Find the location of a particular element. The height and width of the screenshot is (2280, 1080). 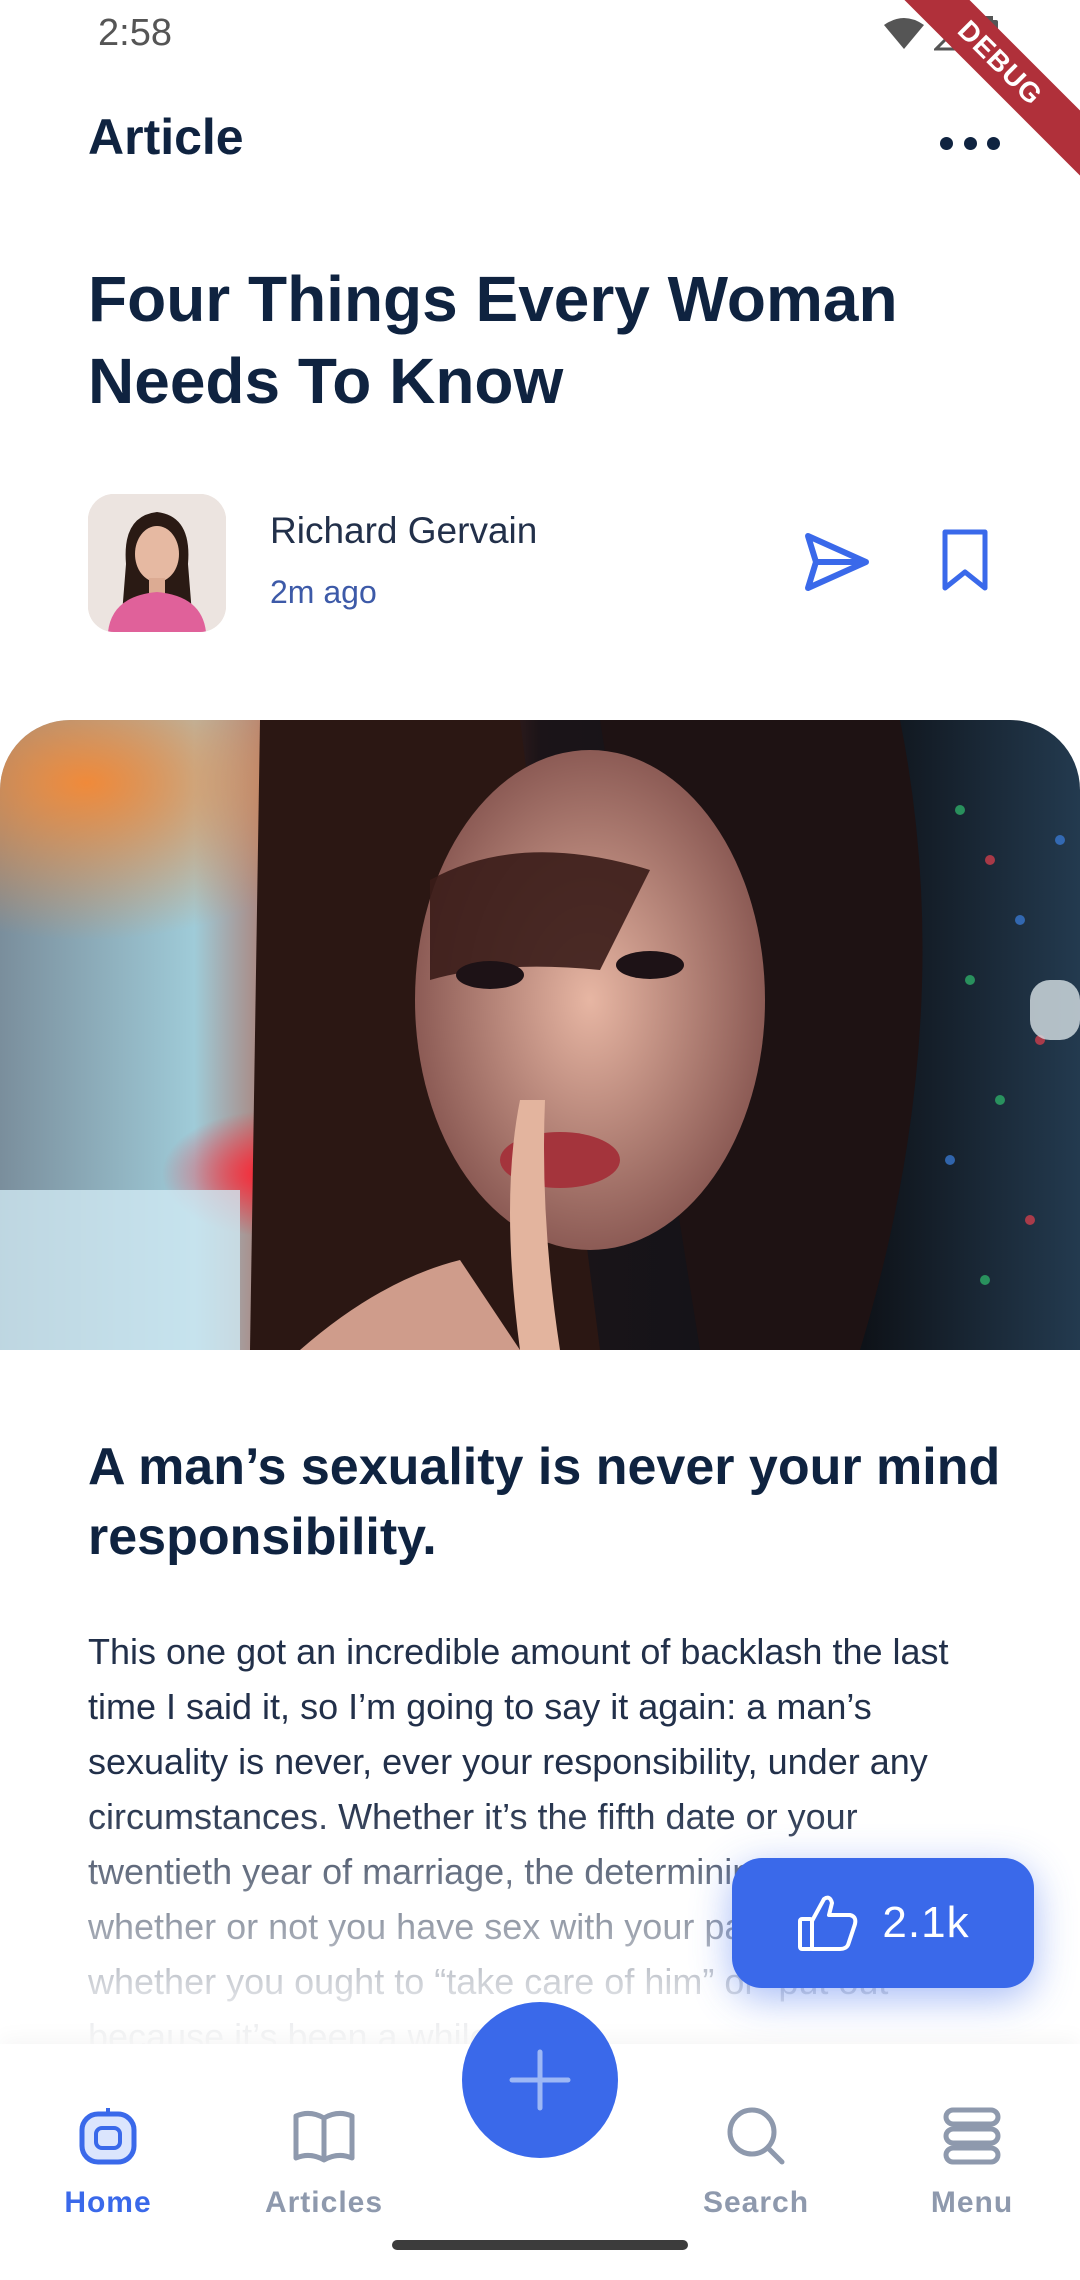

author-avatar is located at coordinates (157, 563).